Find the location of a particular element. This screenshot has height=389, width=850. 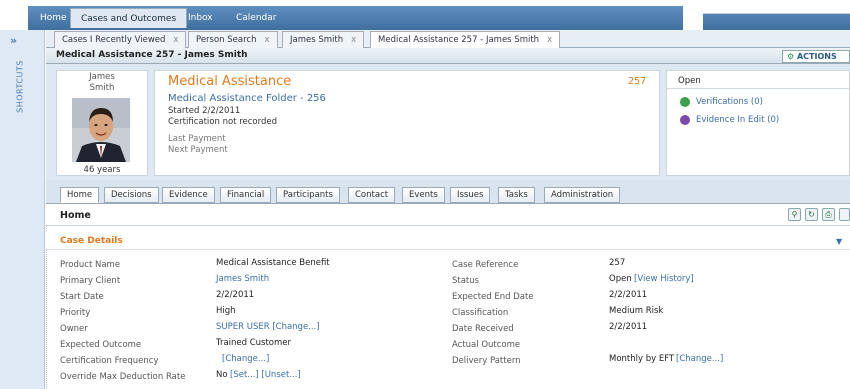

expand-shortcuts-icon: » is located at coordinates (13, 40).